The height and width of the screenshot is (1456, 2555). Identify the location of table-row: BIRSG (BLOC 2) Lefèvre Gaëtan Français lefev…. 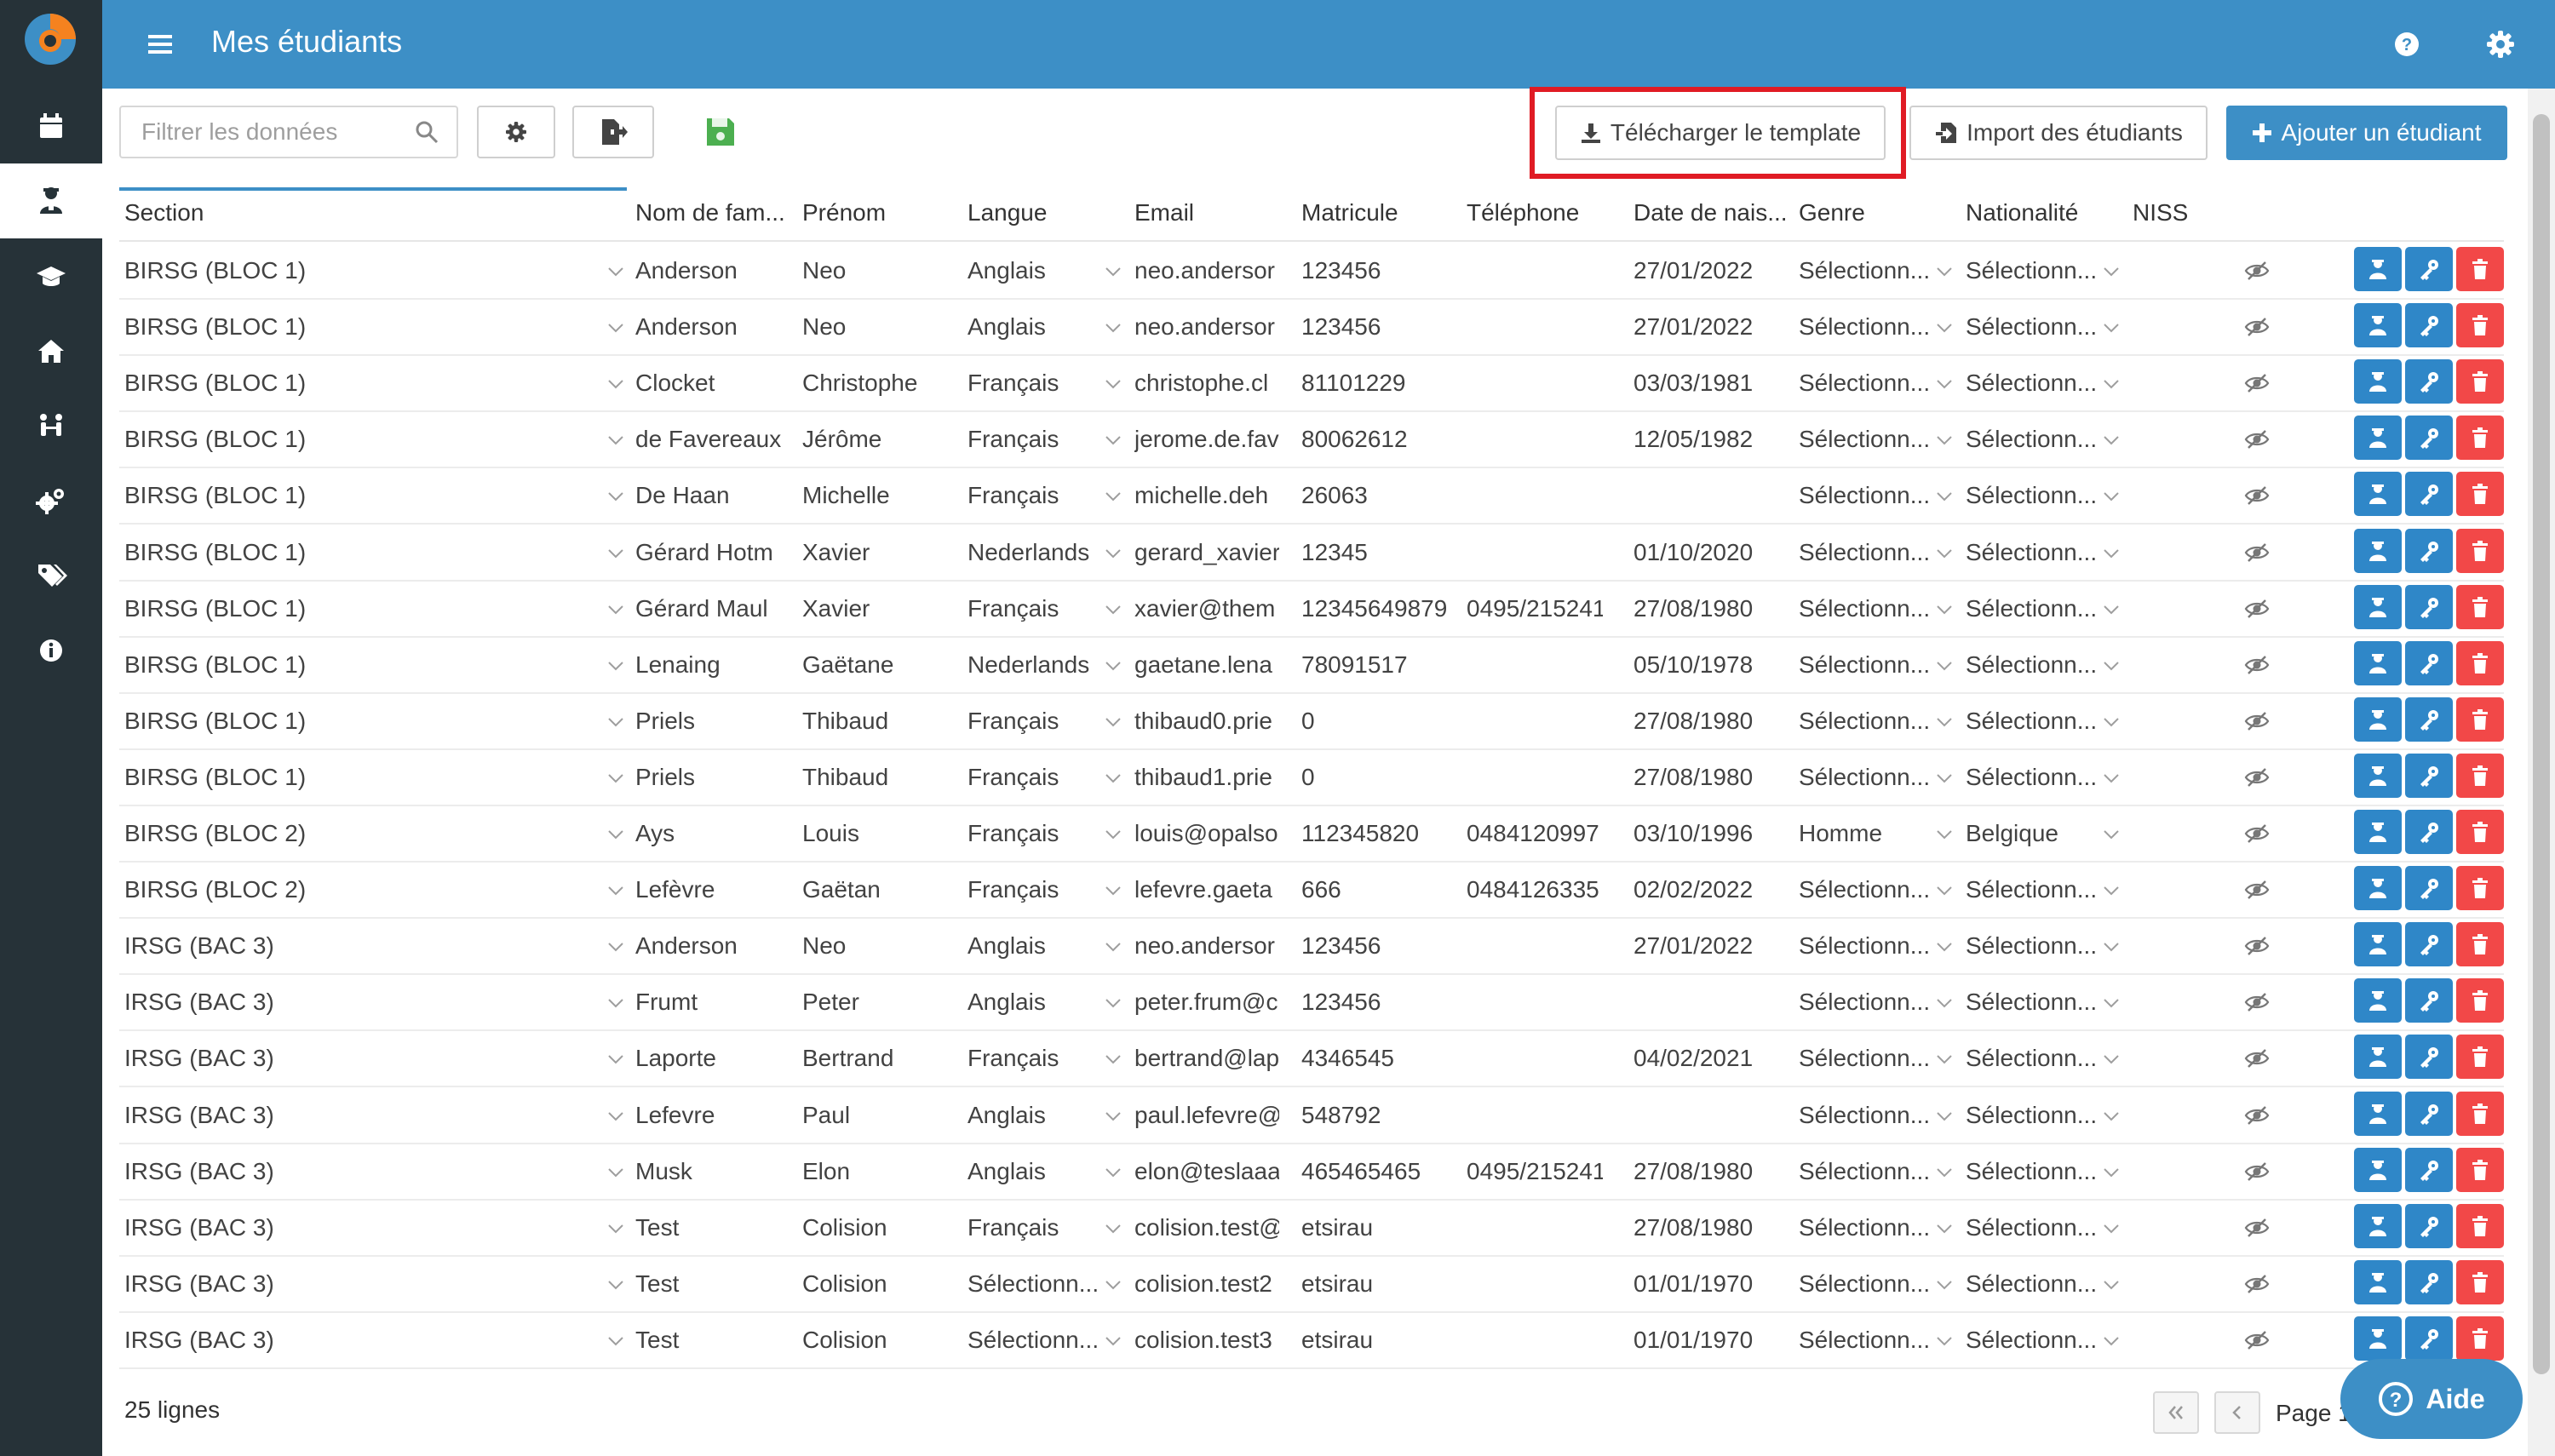
(1311, 890).